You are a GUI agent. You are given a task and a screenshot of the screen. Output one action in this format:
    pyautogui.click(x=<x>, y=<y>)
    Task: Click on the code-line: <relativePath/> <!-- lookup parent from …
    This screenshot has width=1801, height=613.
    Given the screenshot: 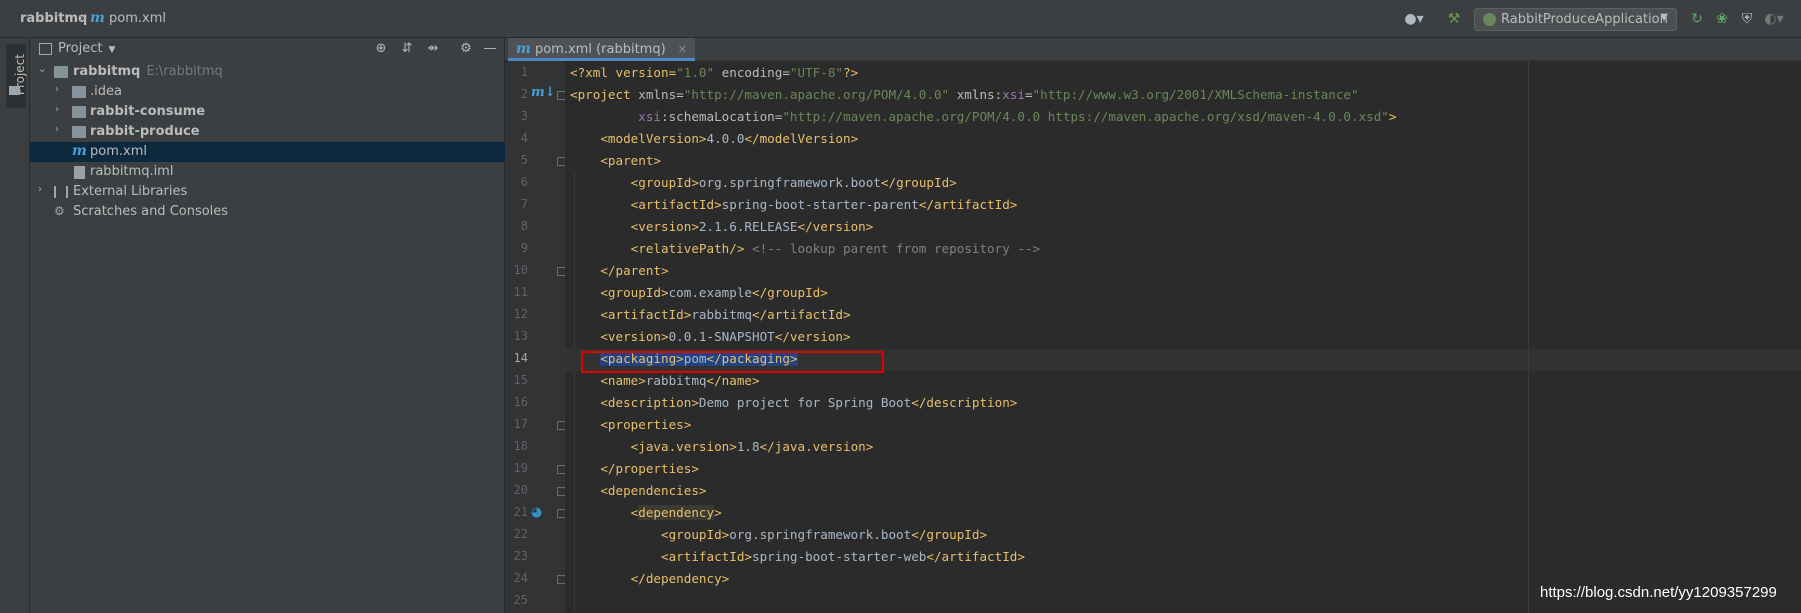 What is the action you would take?
    pyautogui.click(x=835, y=248)
    